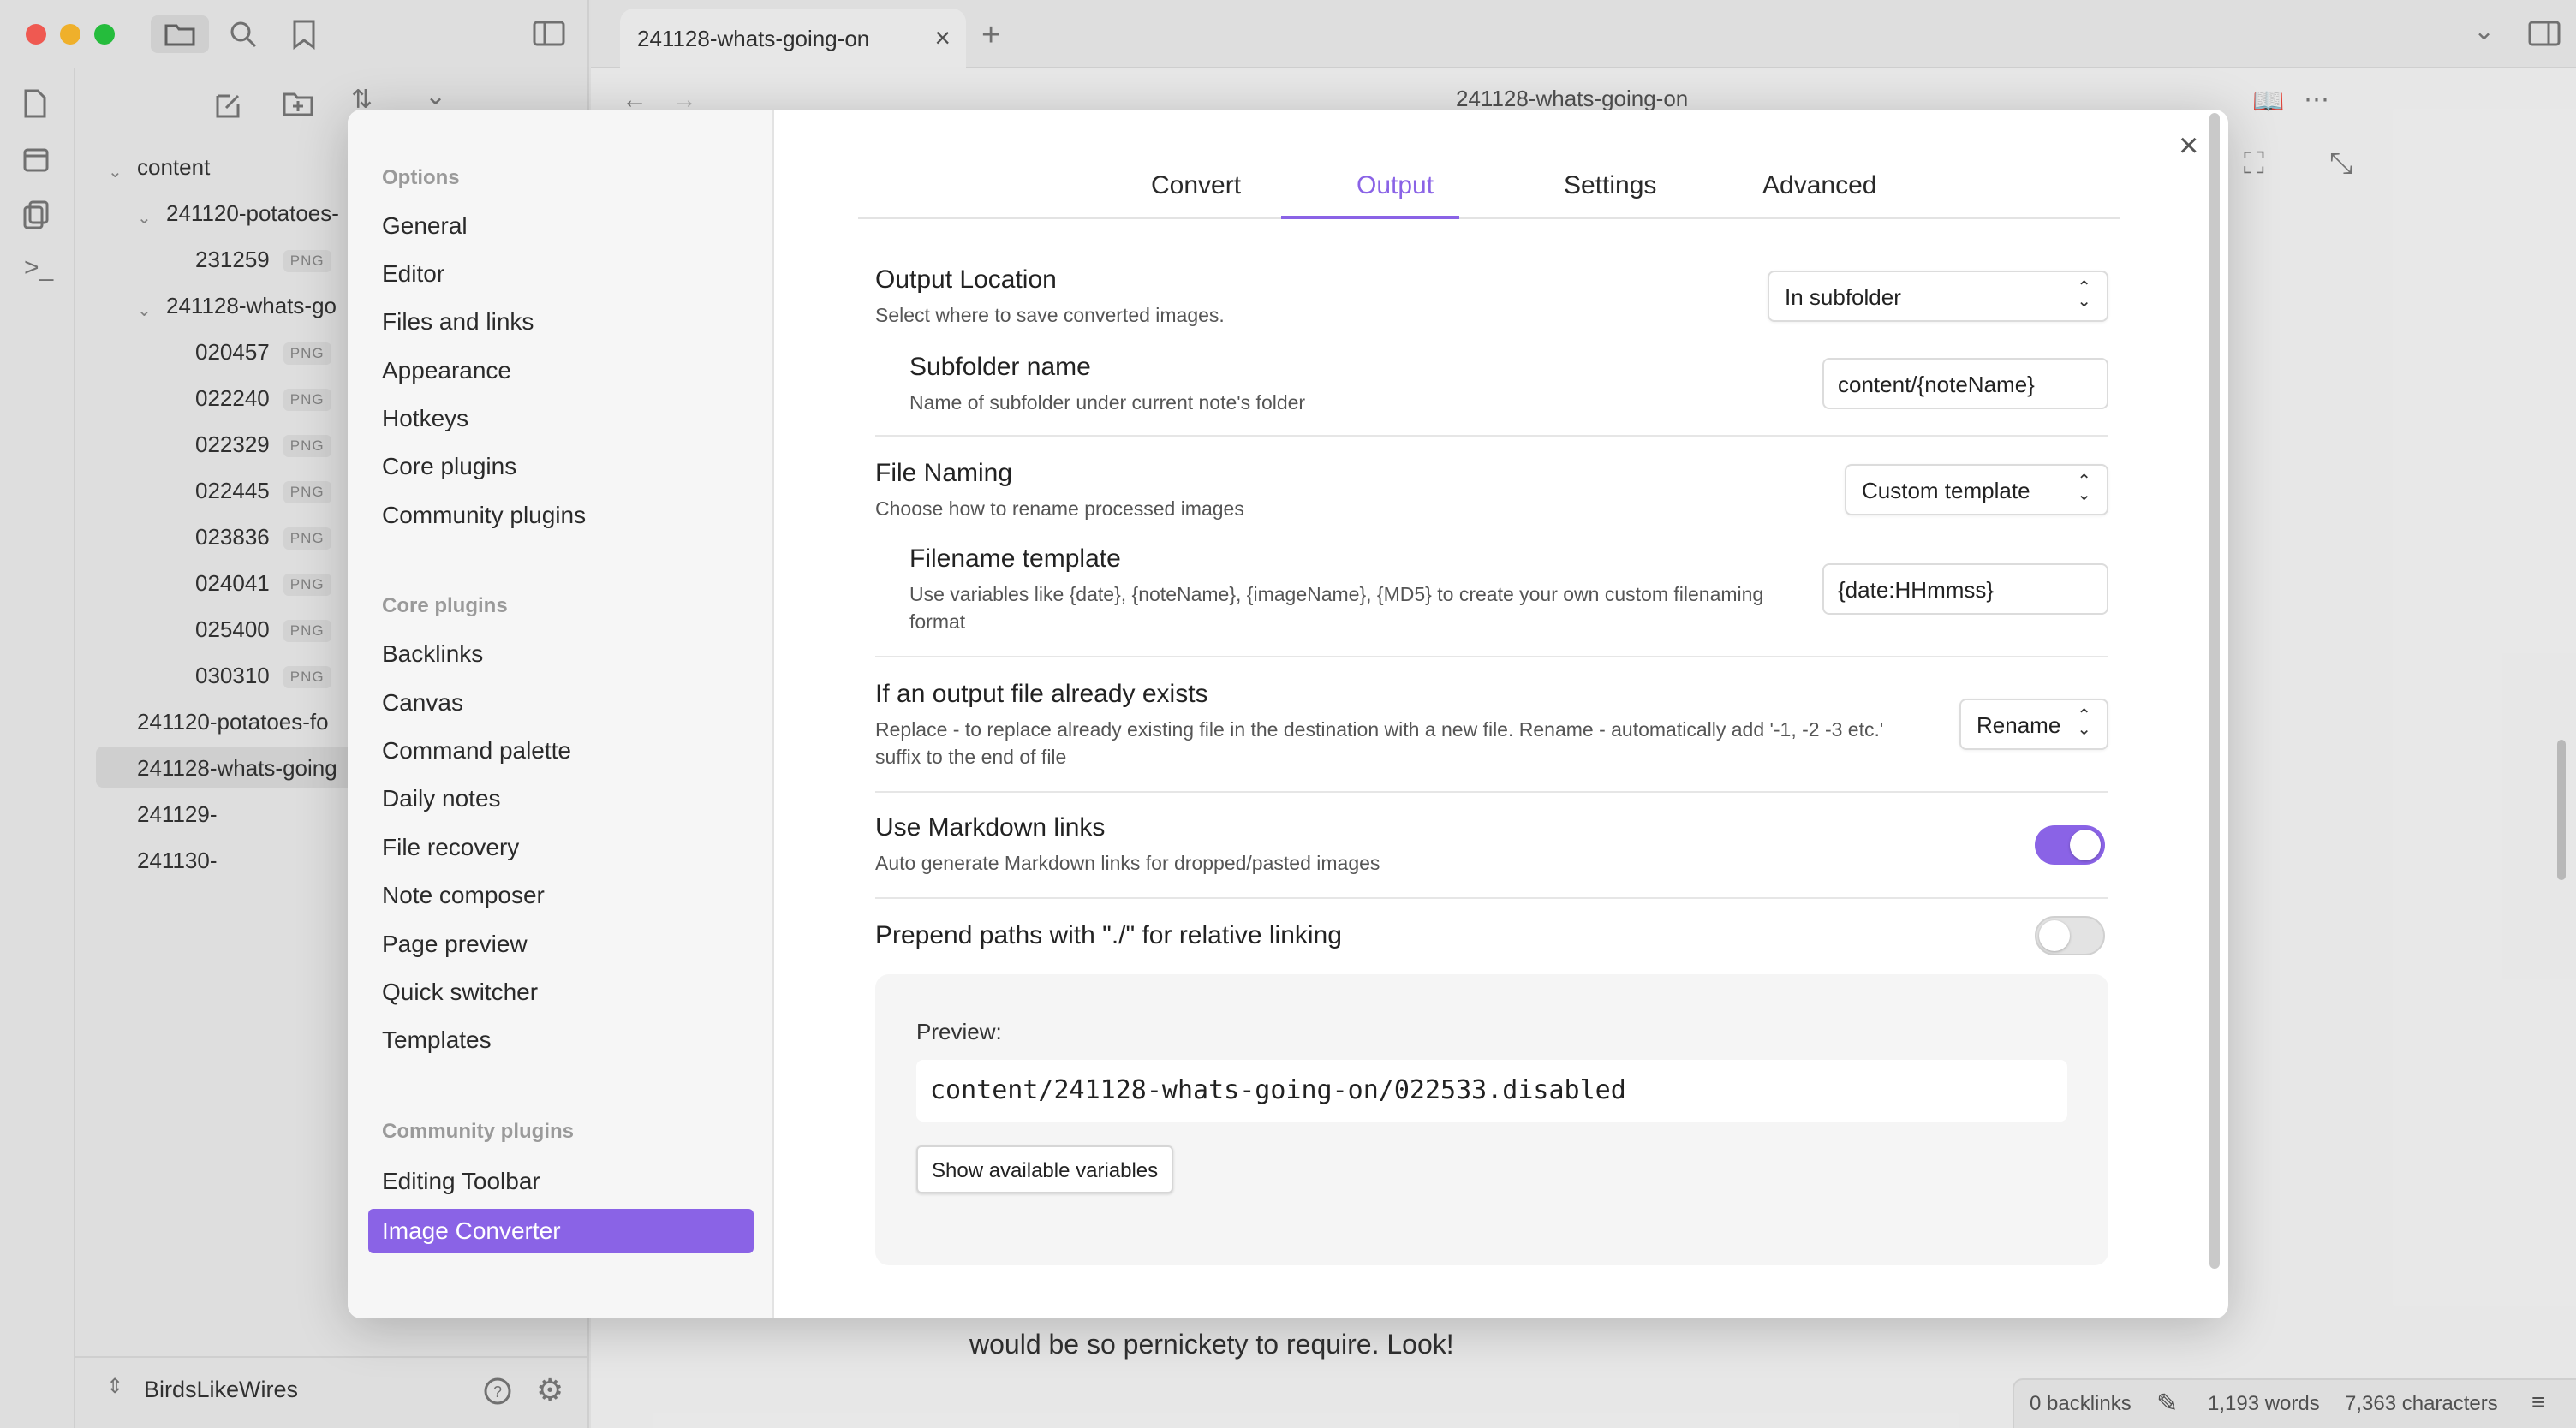  Describe the element at coordinates (1610, 185) in the screenshot. I see `tab-settings: Settings` at that location.